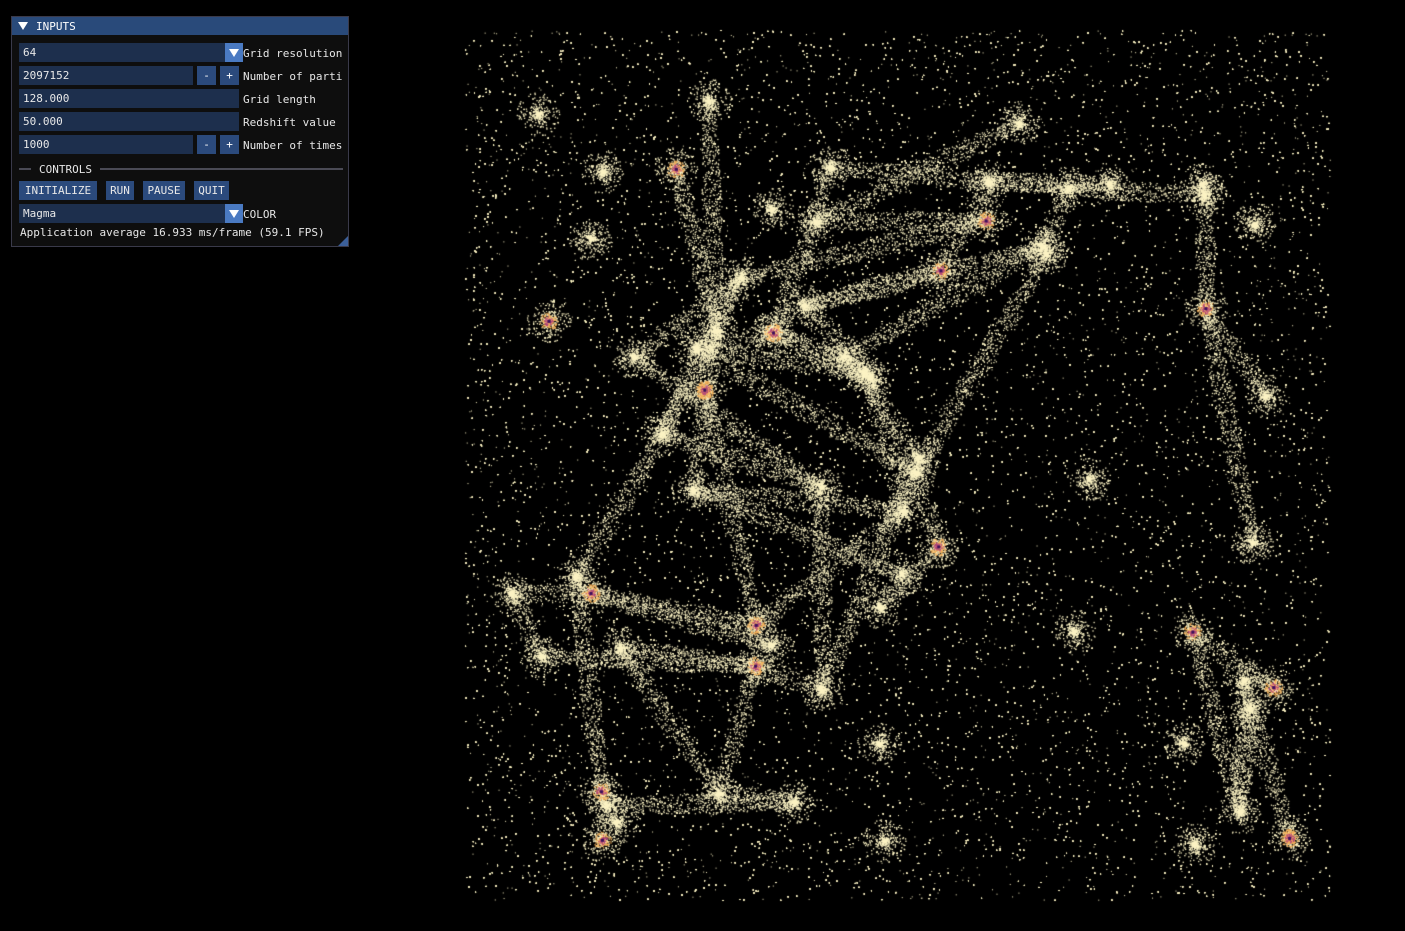 Image resolution: width=1405 pixels, height=931 pixels. Describe the element at coordinates (206, 75) in the screenshot. I see `num-particles-decrement-button: -` at that location.